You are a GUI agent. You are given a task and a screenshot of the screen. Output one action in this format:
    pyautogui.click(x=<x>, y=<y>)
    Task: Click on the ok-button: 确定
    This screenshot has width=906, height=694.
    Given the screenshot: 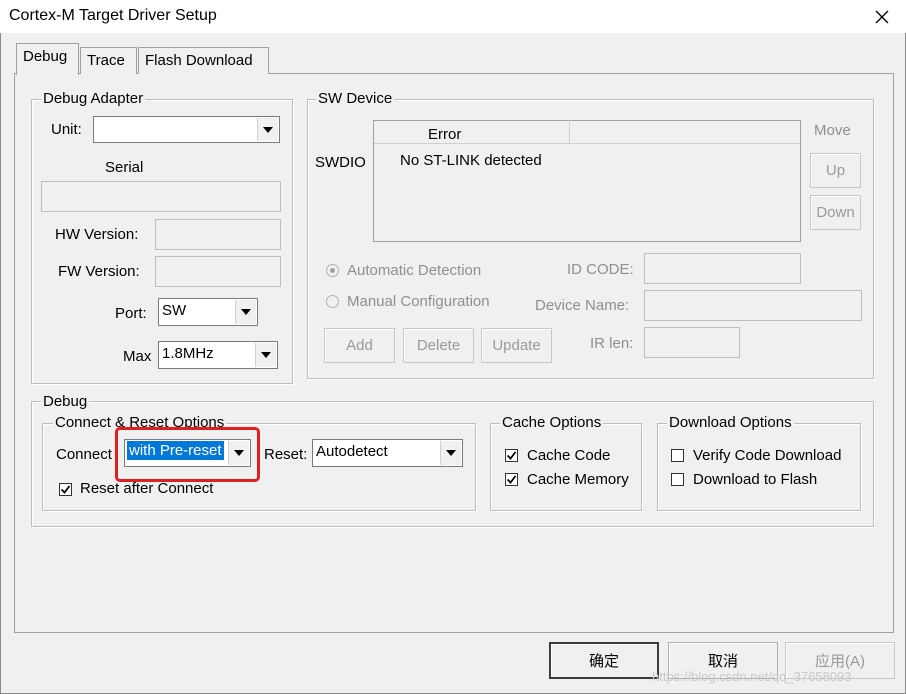 What is the action you would take?
    pyautogui.click(x=604, y=660)
    